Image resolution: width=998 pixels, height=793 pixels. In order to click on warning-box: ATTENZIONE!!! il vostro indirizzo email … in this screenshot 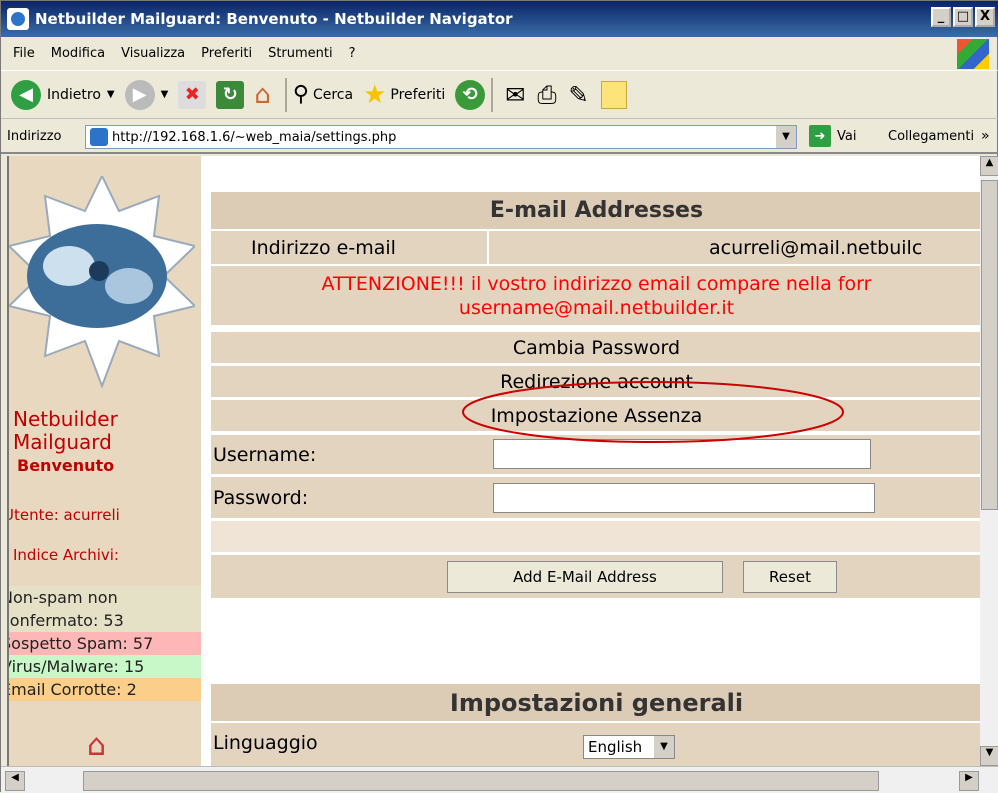, I will do `click(595, 295)`.